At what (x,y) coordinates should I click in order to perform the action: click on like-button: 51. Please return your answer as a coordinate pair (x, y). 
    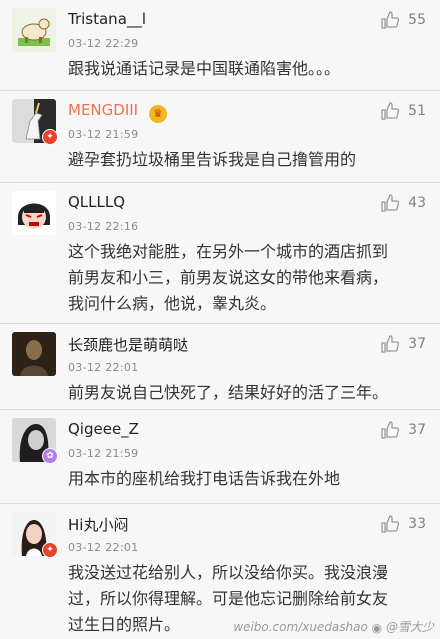
    Looking at the image, I should click on (403, 111).